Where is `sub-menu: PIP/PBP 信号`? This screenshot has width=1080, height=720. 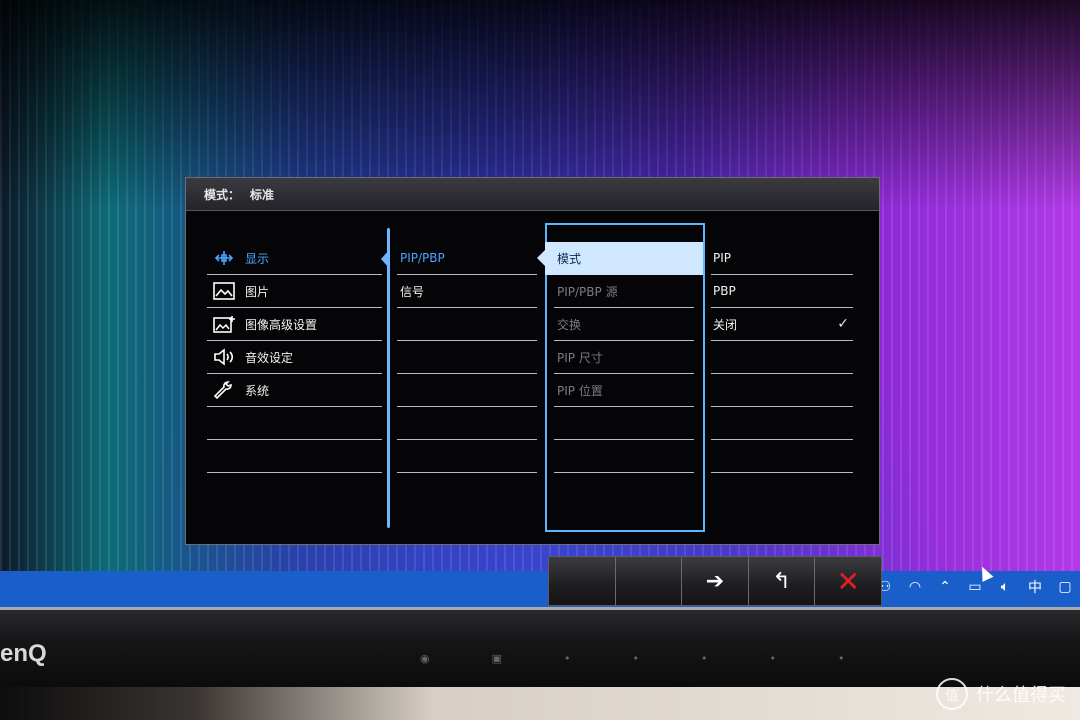 sub-menu: PIP/PBP 信号 is located at coordinates (467, 357).